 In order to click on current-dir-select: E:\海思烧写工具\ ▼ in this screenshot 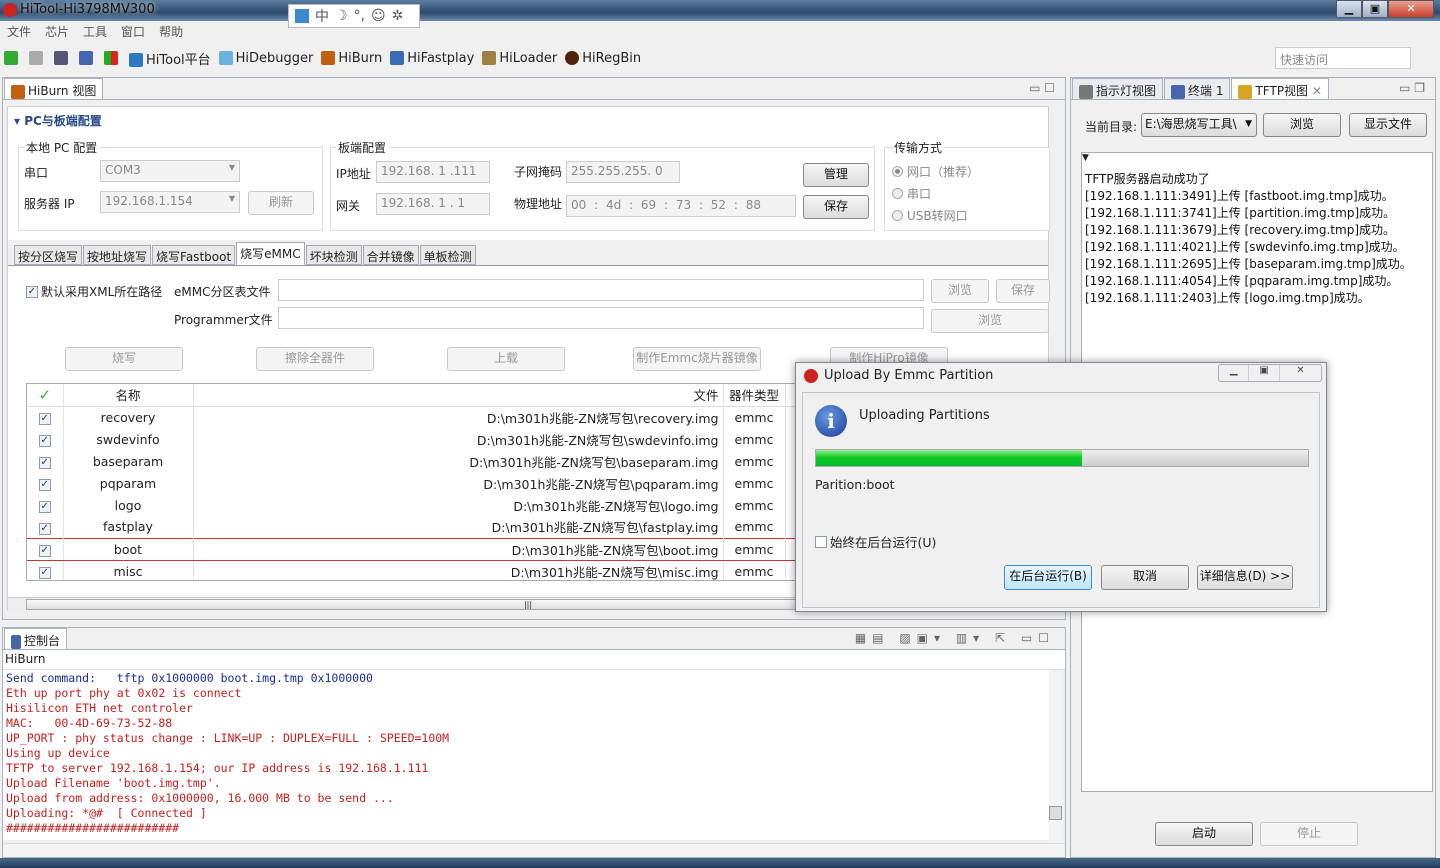, I will do `click(1199, 125)`.